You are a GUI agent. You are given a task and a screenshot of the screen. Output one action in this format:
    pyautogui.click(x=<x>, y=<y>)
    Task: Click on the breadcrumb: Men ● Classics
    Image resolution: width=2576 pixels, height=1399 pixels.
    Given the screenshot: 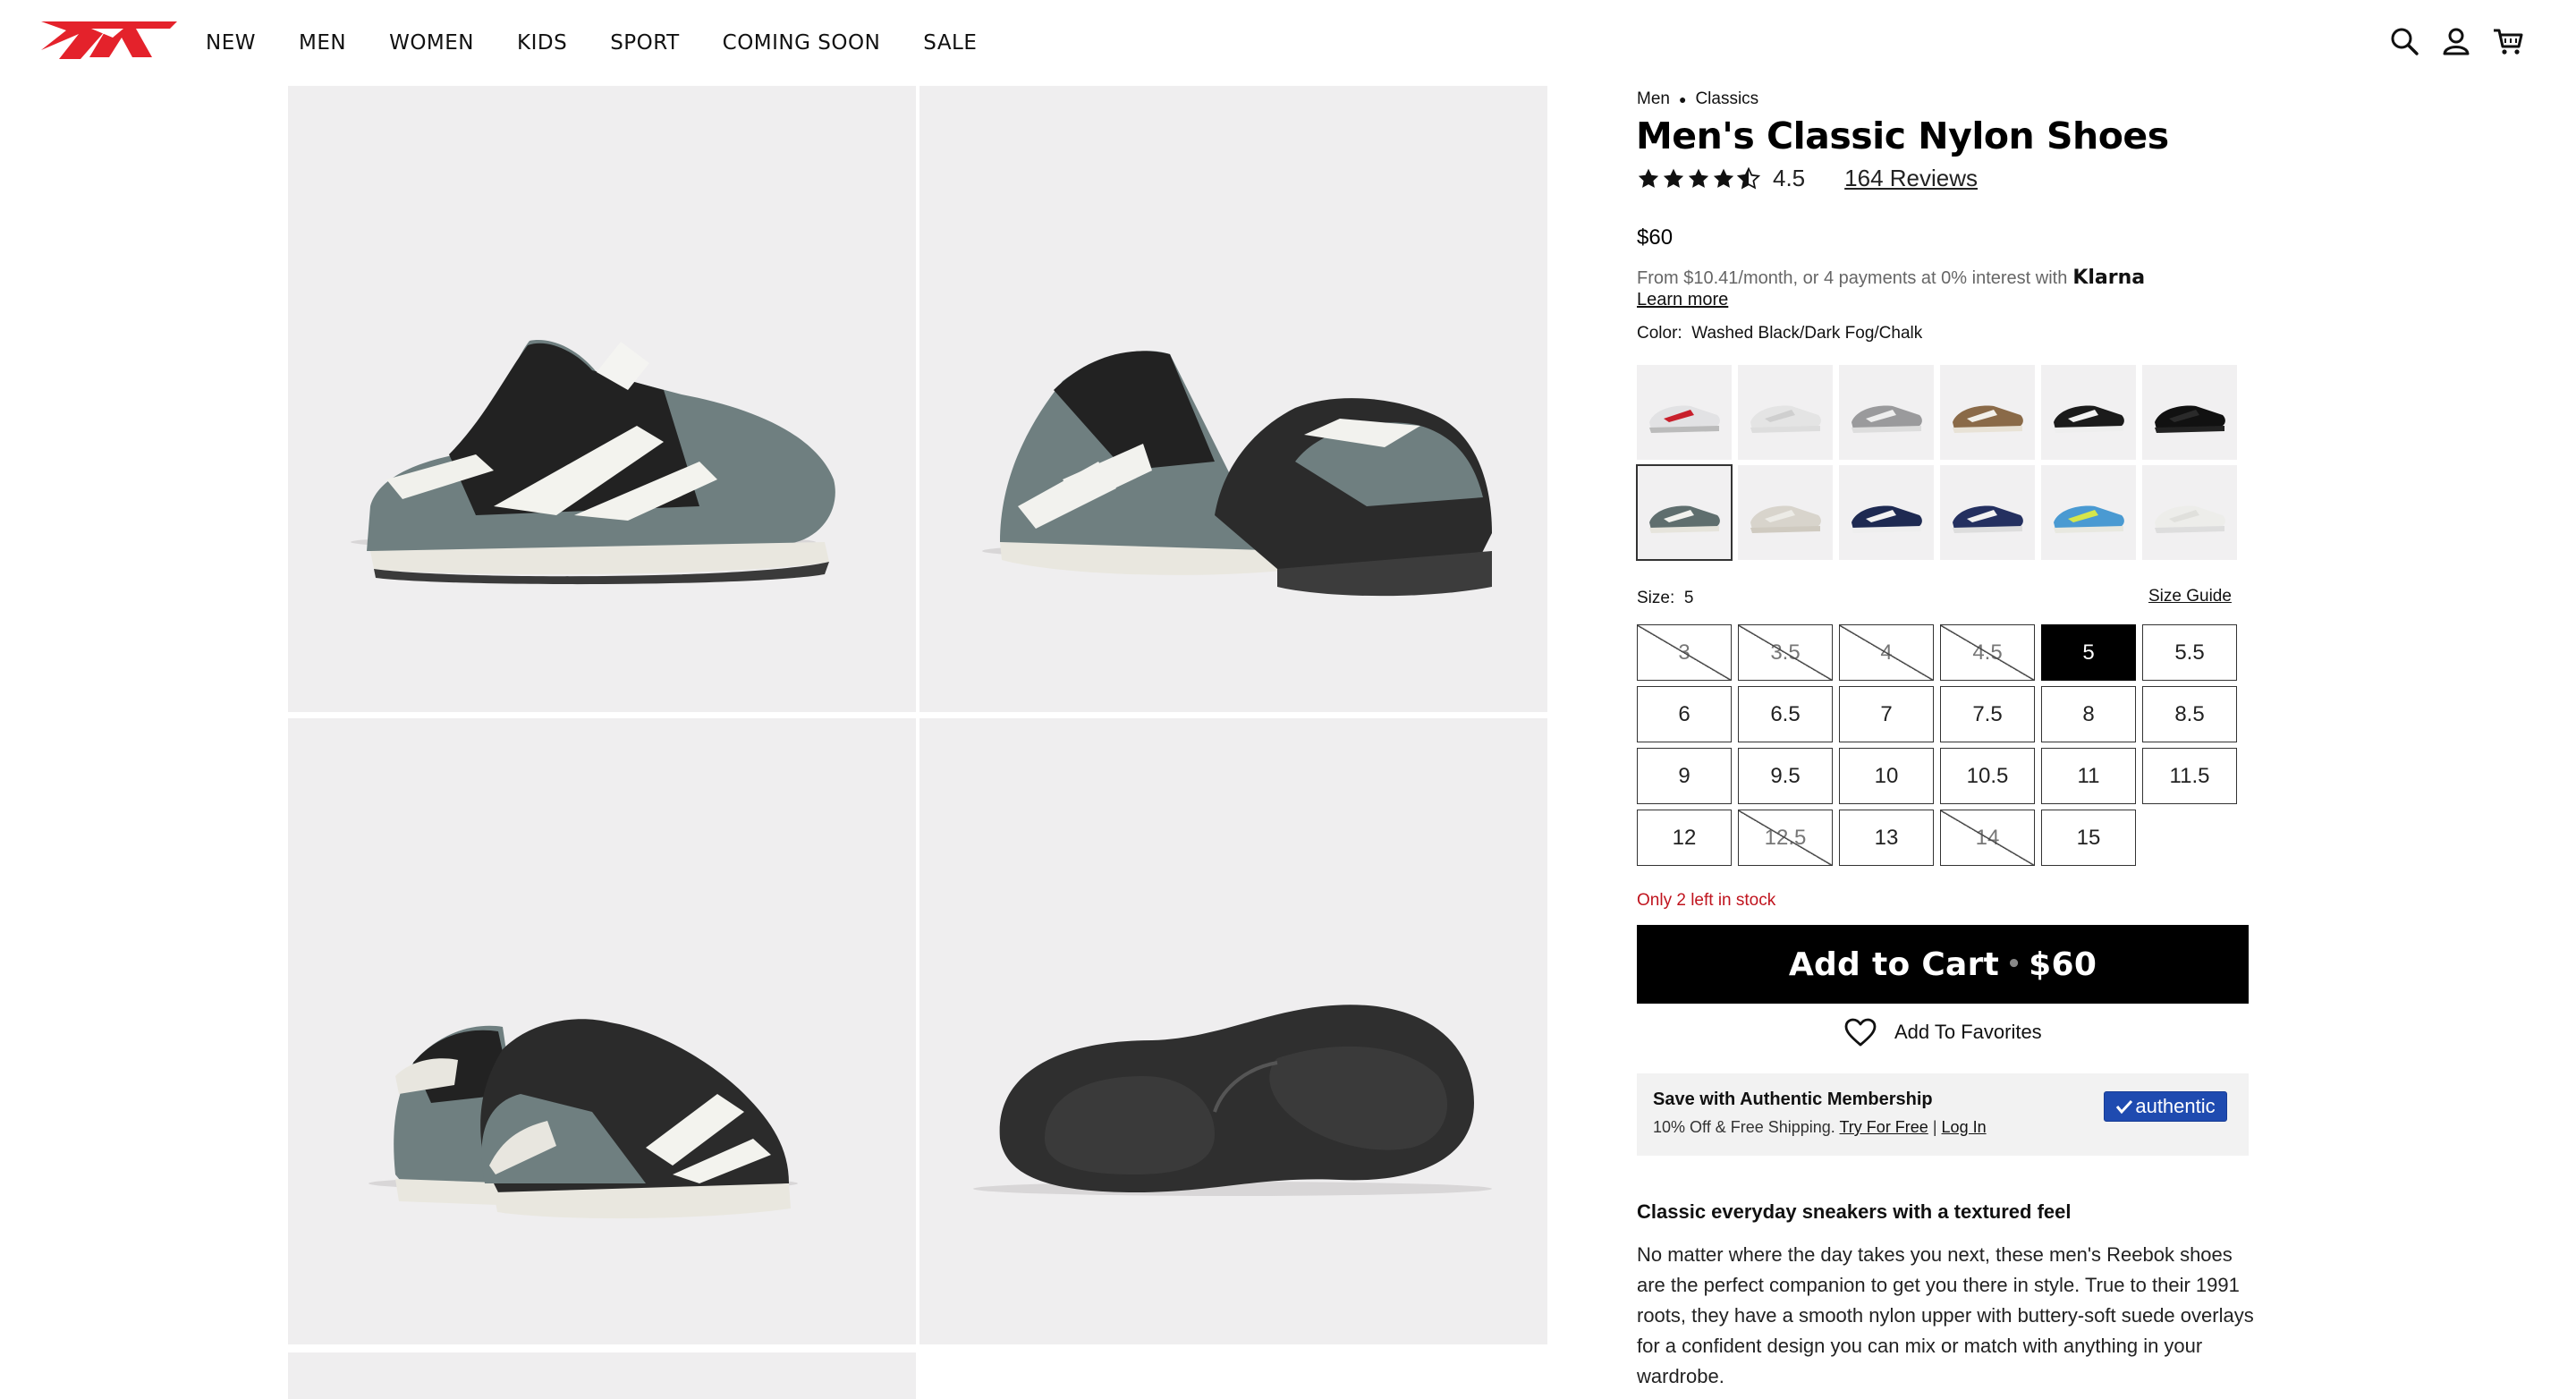 What is the action you would take?
    pyautogui.click(x=1697, y=99)
    